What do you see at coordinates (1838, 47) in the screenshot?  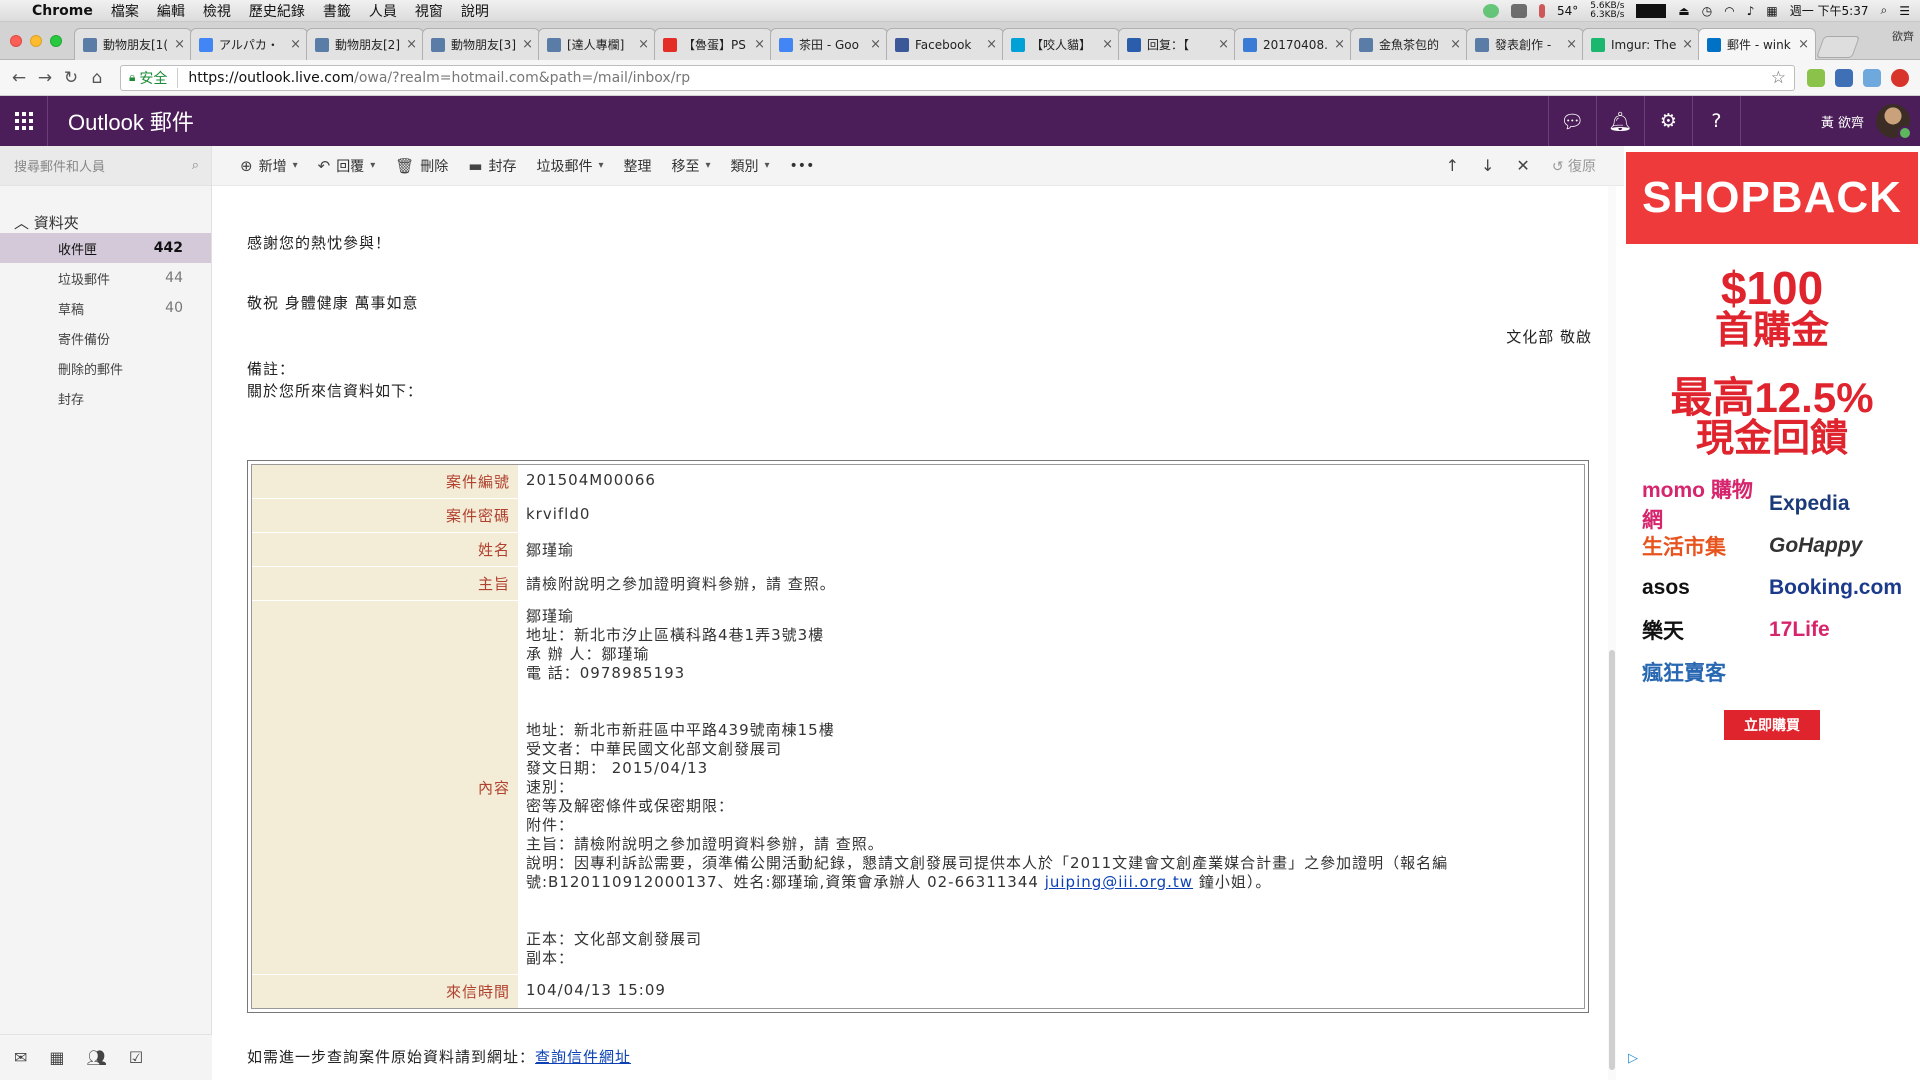 I see `new-tab-button` at bounding box center [1838, 47].